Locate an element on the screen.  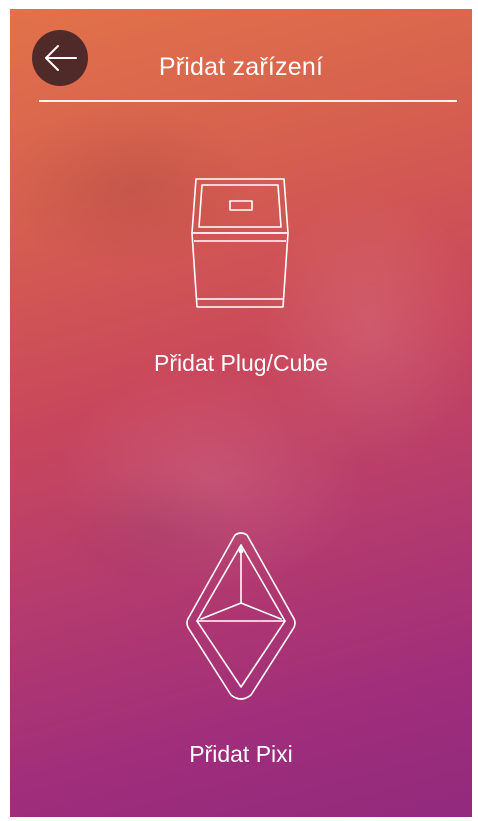
page-title: Přidat zařízení is located at coordinates (241, 67).